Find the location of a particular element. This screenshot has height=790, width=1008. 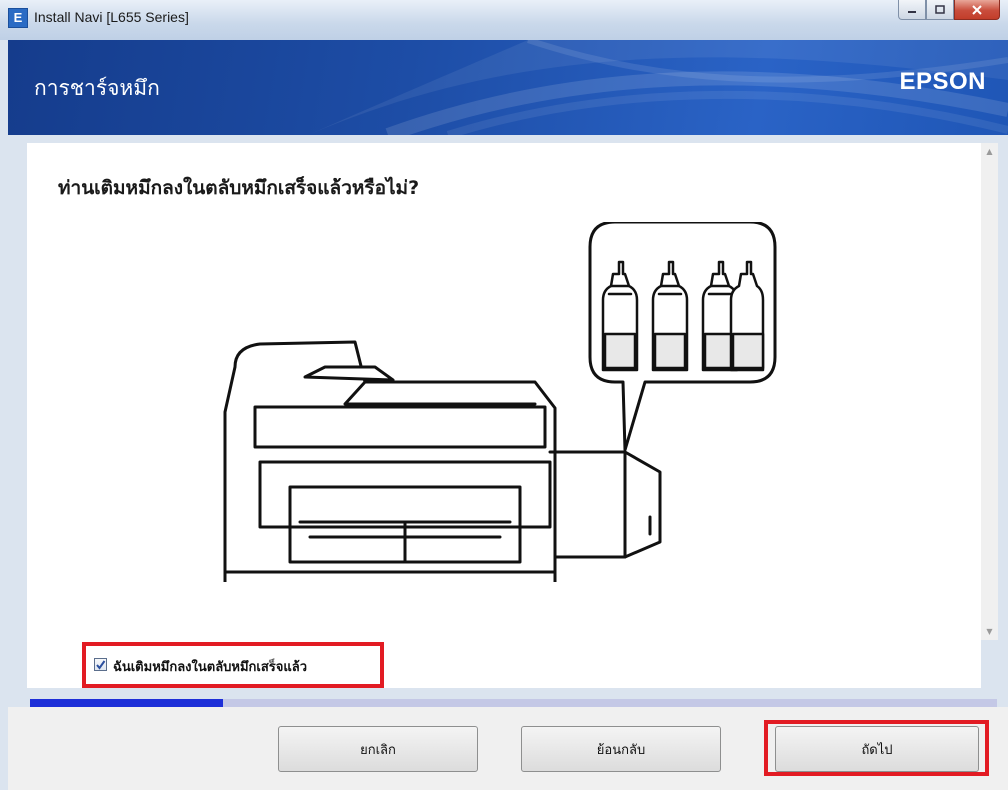

install-progress-fill is located at coordinates (127, 703).